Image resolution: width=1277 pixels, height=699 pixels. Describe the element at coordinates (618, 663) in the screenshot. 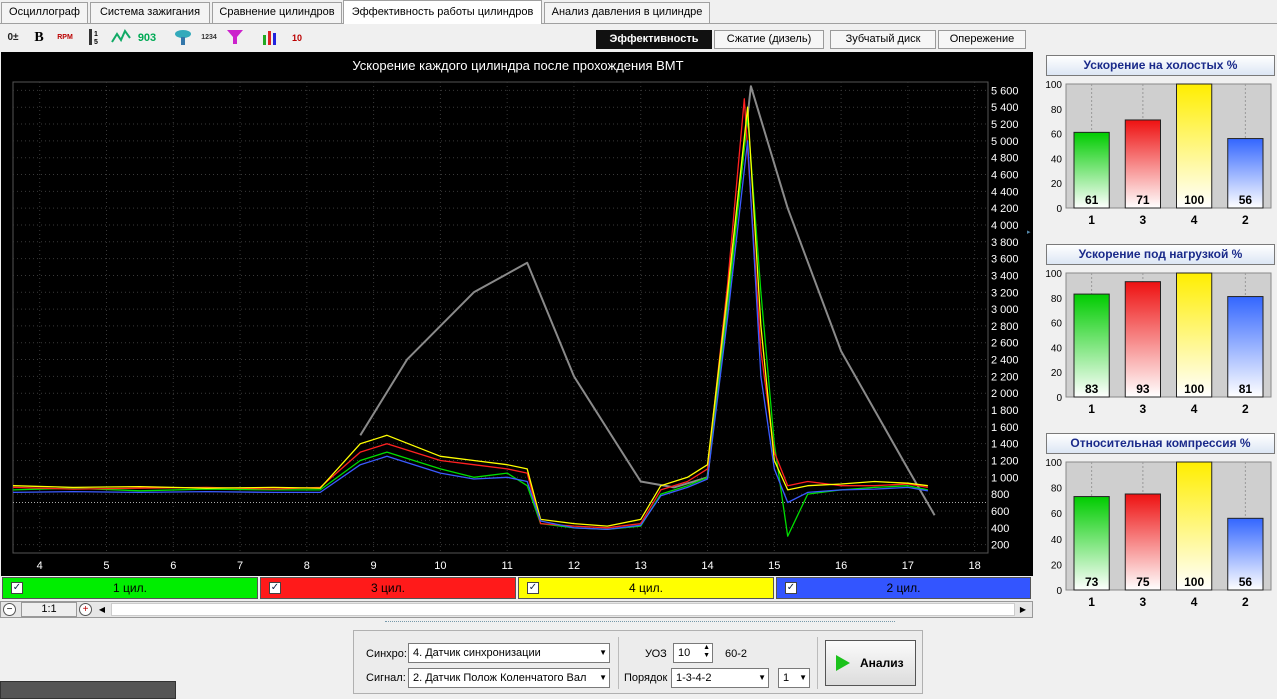

I see `divider` at that location.